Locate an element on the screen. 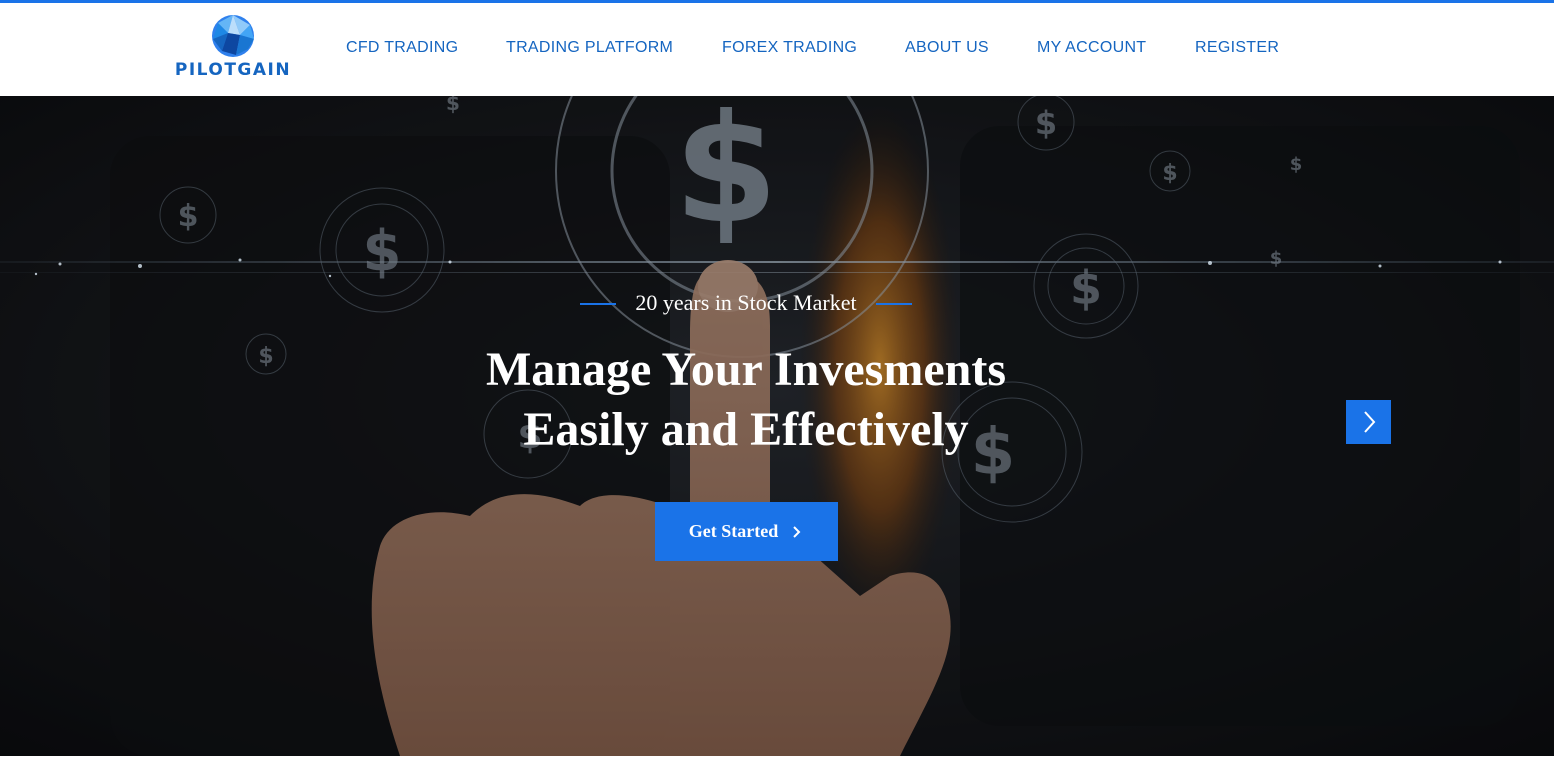 This screenshot has height=780, width=1554. hero-headline-line-1: Manage Your Invesments is located at coordinates (745, 369).